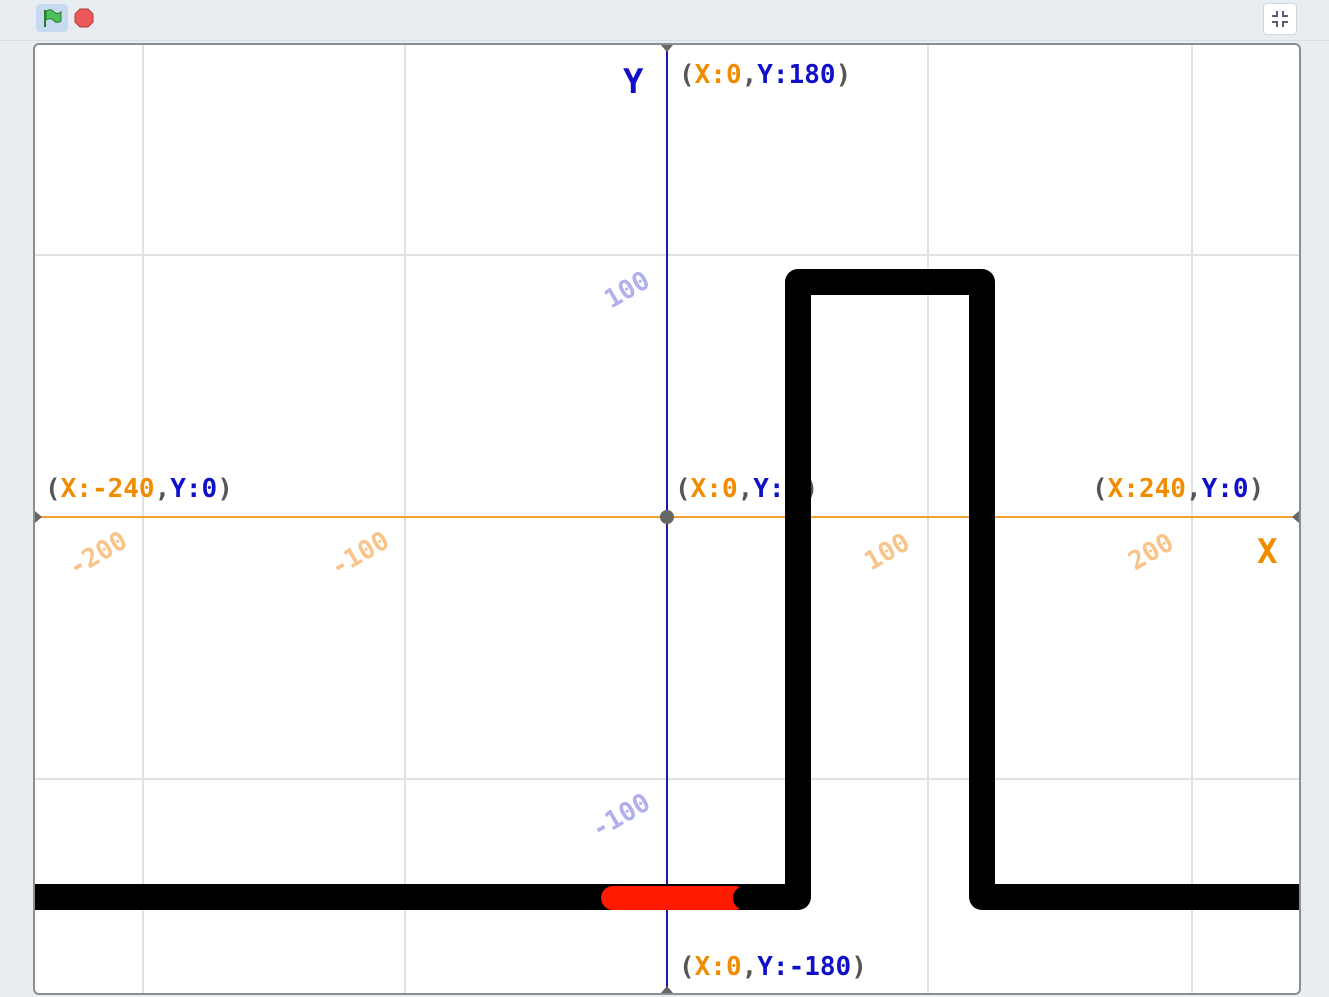 The image size is (1329, 997). What do you see at coordinates (633, 82) in the screenshot?
I see `y-axis-letter: Y` at bounding box center [633, 82].